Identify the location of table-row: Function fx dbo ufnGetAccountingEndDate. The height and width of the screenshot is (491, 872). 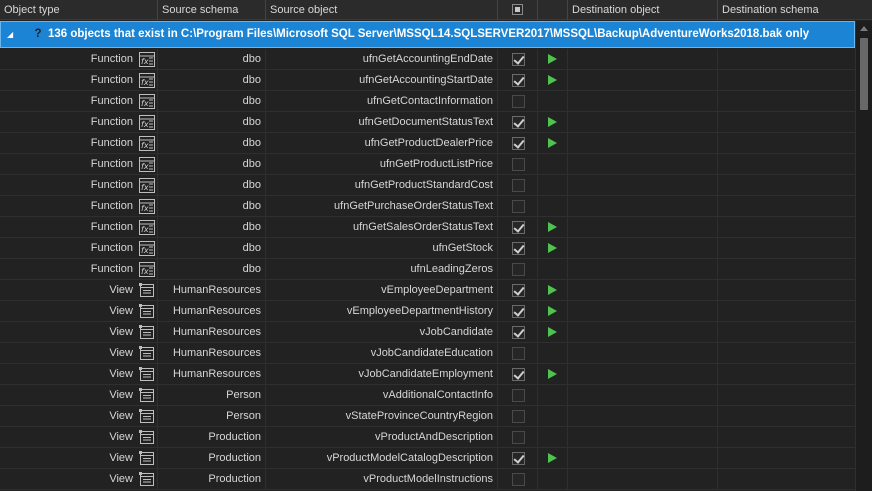
(427, 59).